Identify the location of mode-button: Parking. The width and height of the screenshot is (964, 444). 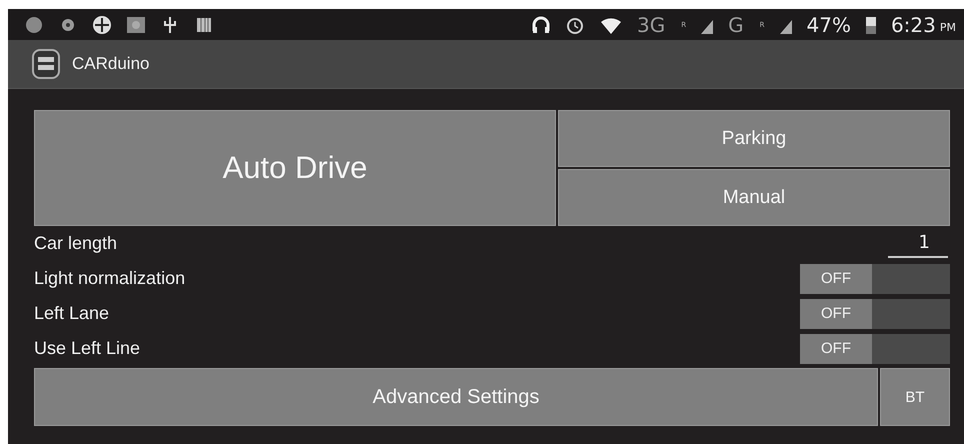
(754, 138).